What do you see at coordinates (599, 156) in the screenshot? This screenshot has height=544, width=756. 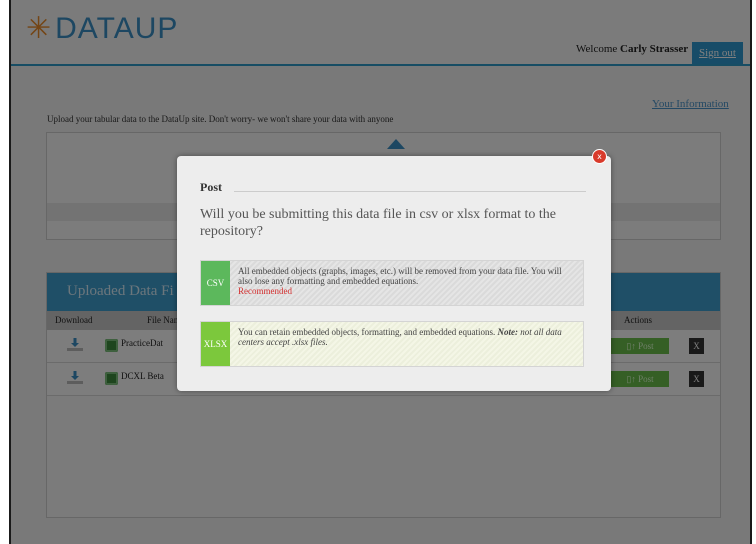 I see `close-icon: x` at bounding box center [599, 156].